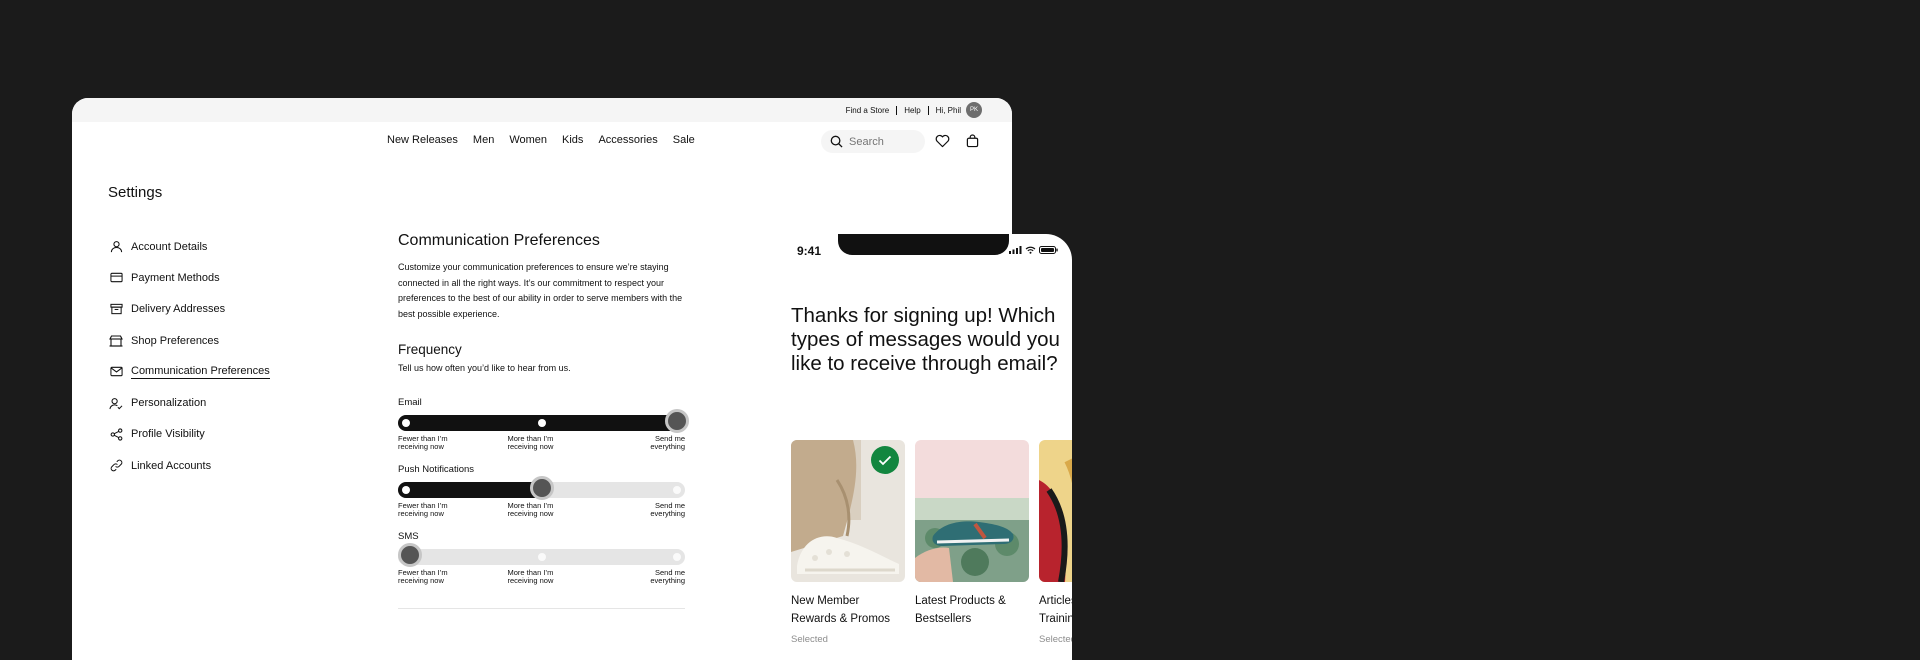 The image size is (1920, 660). I want to click on help-link: Help, so click(912, 110).